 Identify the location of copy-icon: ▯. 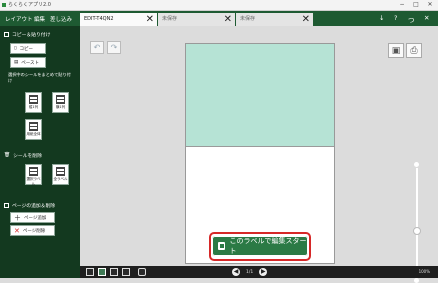
(15, 48).